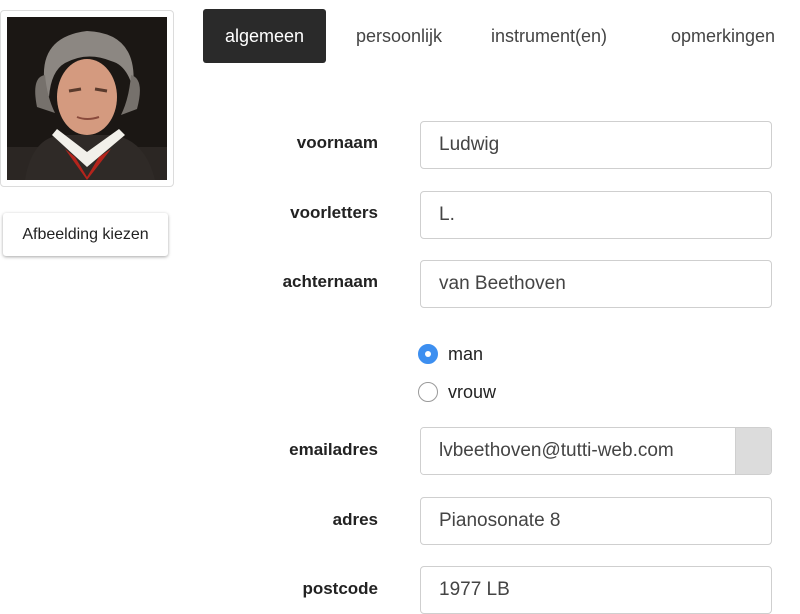 The width and height of the screenshot is (800, 614). I want to click on emailadres-group, so click(596, 451).